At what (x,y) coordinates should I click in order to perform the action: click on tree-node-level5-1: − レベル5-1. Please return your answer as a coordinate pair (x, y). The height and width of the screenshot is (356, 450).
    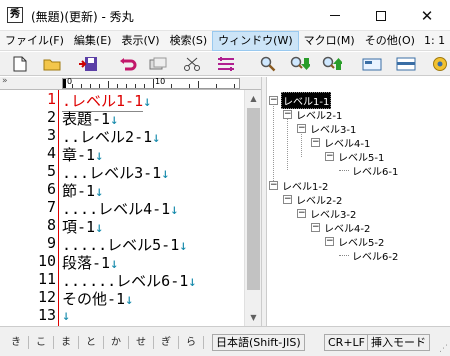
    Looking at the image, I should click on (355, 157).